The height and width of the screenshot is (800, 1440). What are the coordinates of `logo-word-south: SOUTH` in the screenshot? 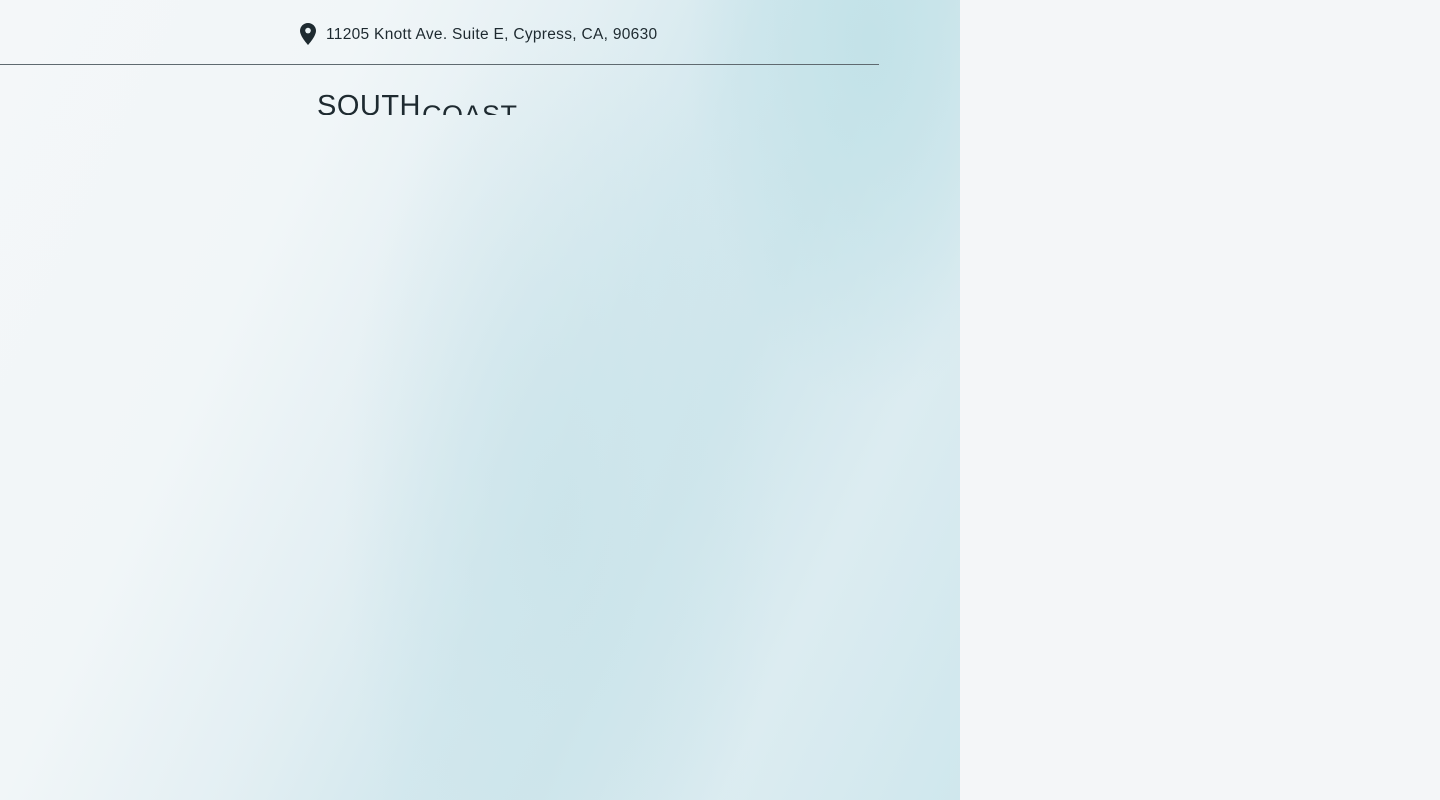 It's located at (369, 102).